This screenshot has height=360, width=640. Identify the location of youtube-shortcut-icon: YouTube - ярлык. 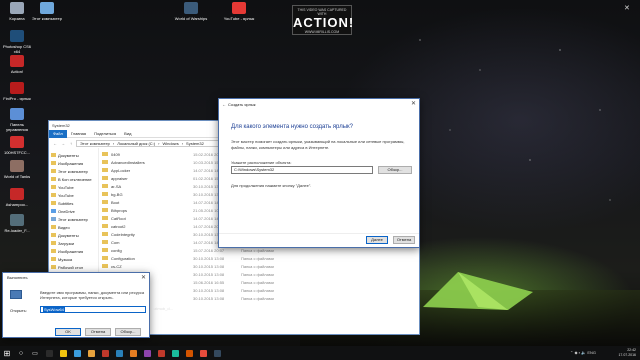
(239, 11).